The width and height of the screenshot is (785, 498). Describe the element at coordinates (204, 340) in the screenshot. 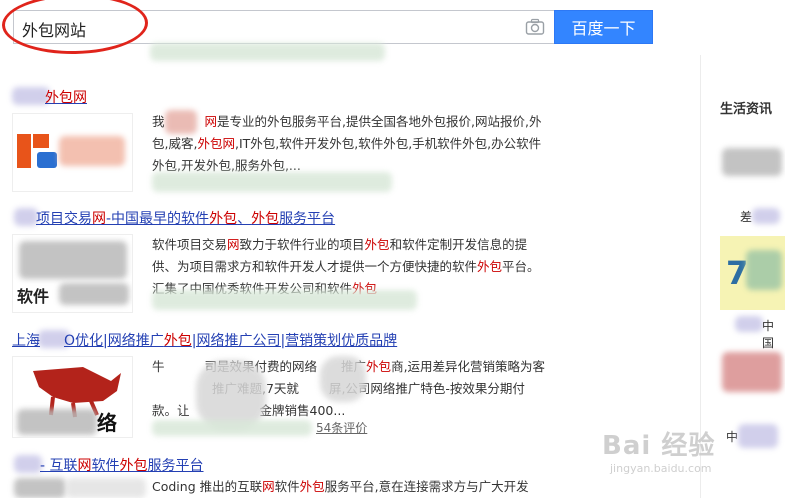

I see `result-title-3: 上海 O优化|网络推广外包|网络推广公司|营销策划优质品牌` at that location.